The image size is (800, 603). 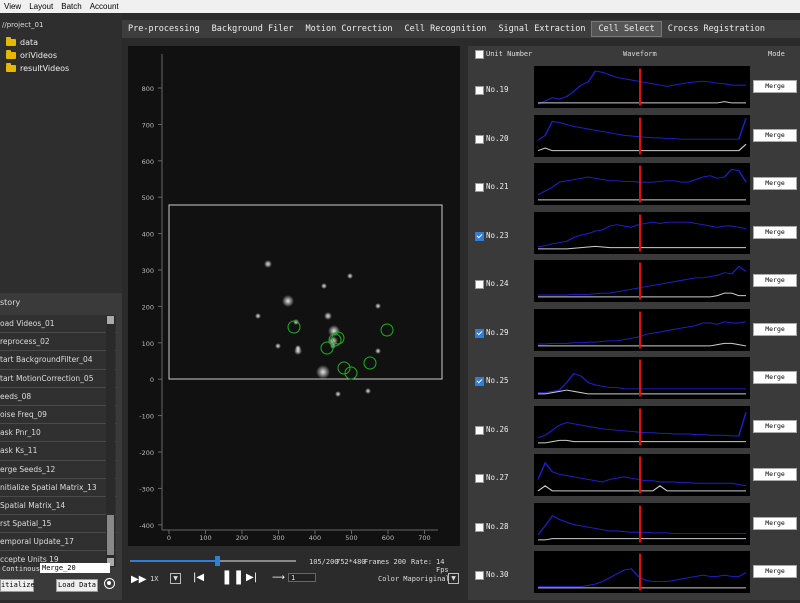 I want to click on scroll-thumb, so click(x=110, y=535).